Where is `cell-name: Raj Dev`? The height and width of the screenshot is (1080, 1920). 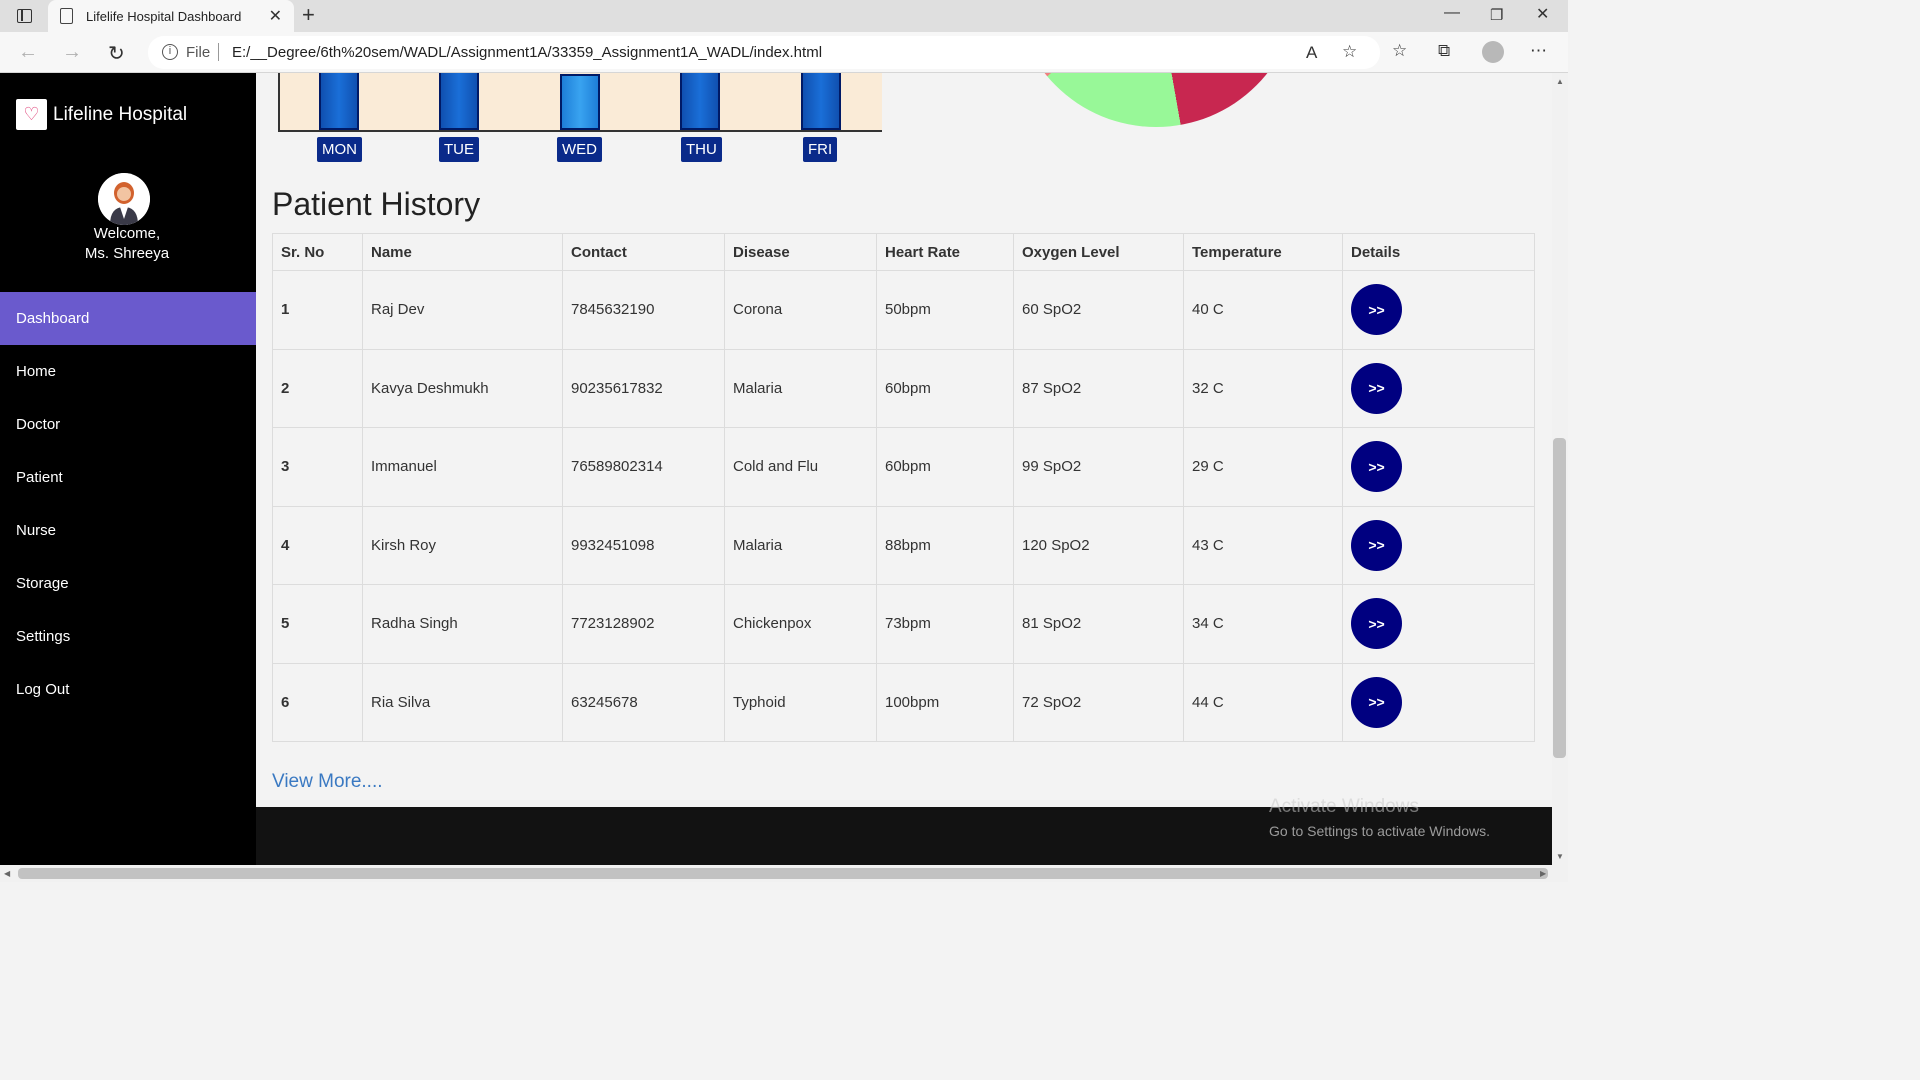
cell-name: Raj Dev is located at coordinates (462, 310).